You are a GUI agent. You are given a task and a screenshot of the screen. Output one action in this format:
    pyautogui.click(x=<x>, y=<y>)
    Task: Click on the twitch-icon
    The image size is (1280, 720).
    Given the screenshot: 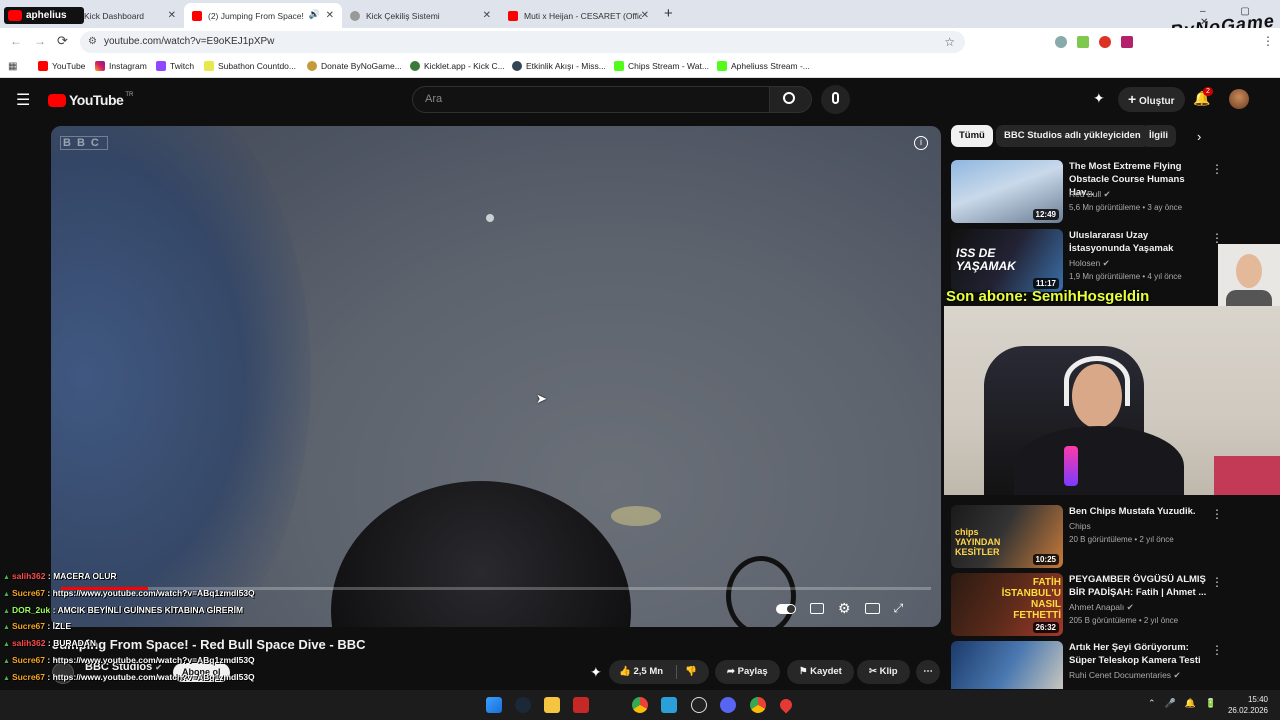 What is the action you would take?
    pyautogui.click(x=161, y=66)
    